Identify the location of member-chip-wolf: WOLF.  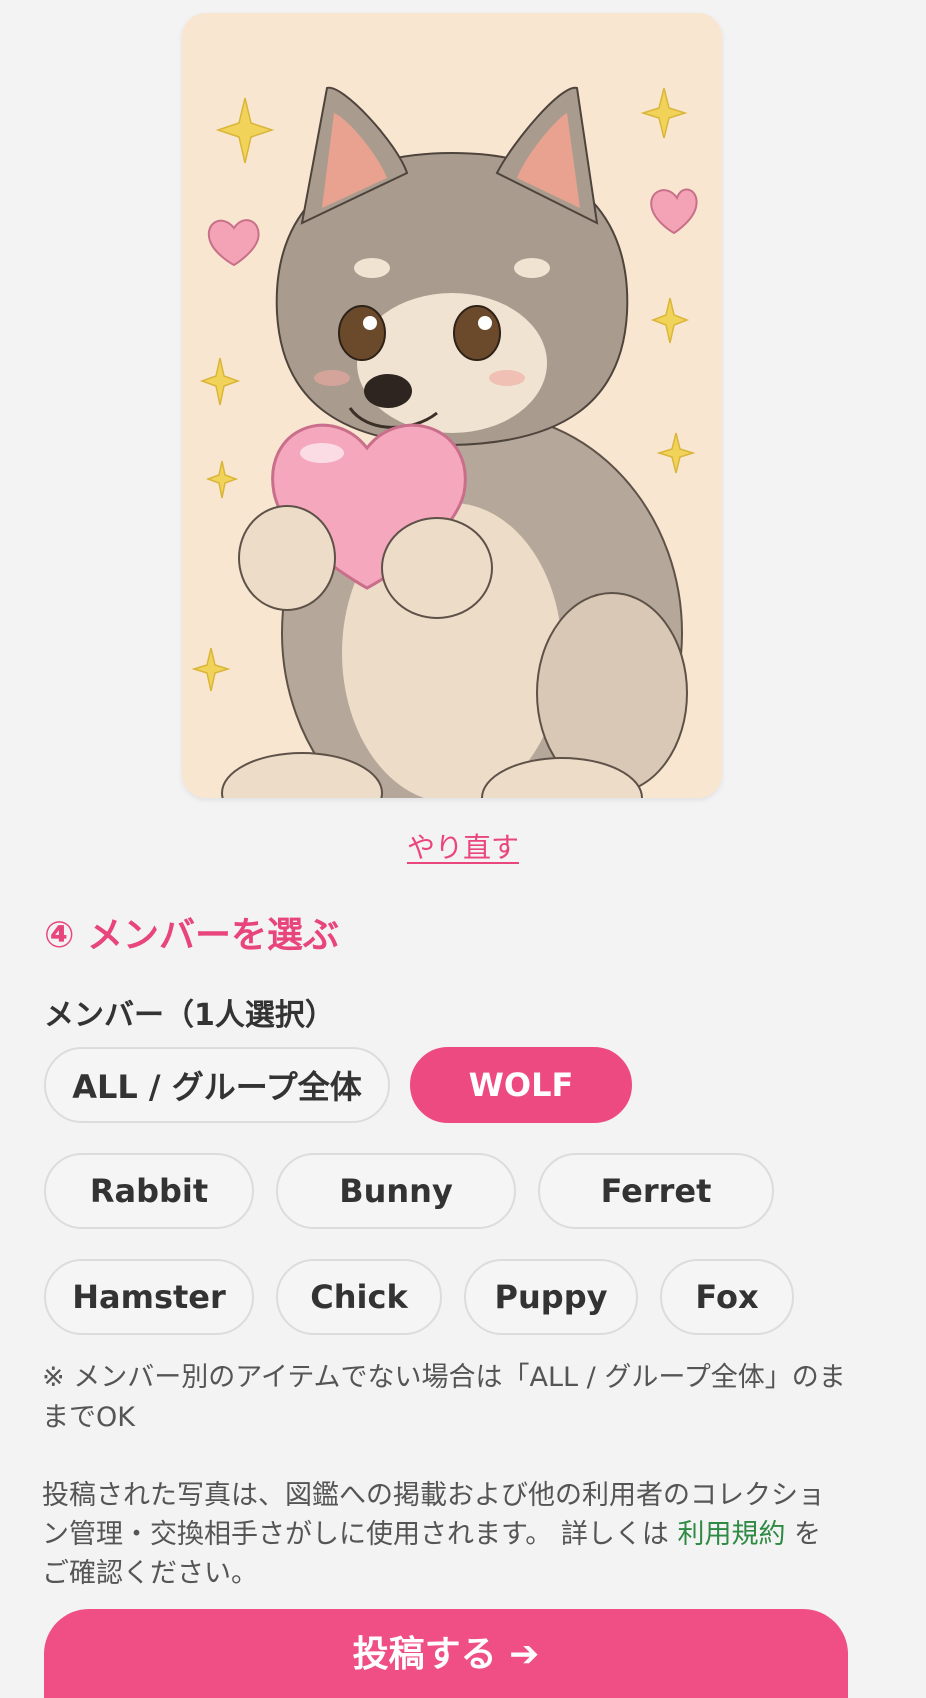
(521, 1085).